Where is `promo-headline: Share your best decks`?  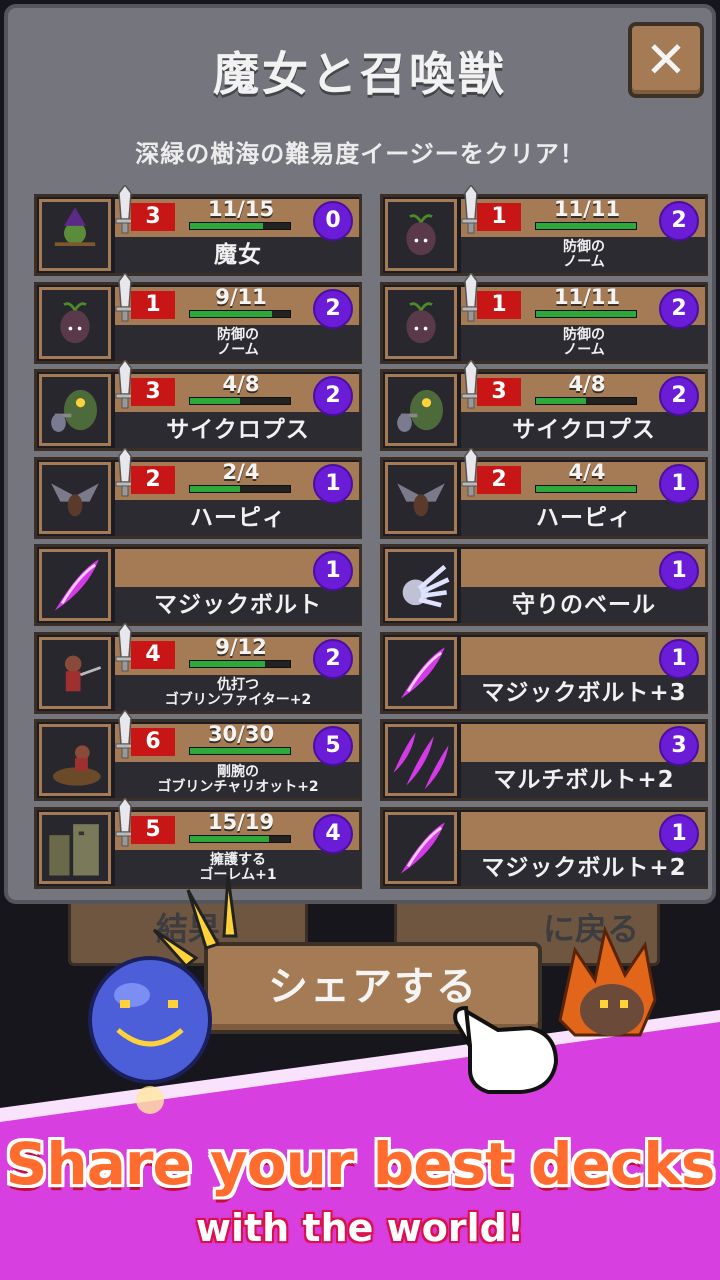 promo-headline: Share your best decks is located at coordinates (360, 1164).